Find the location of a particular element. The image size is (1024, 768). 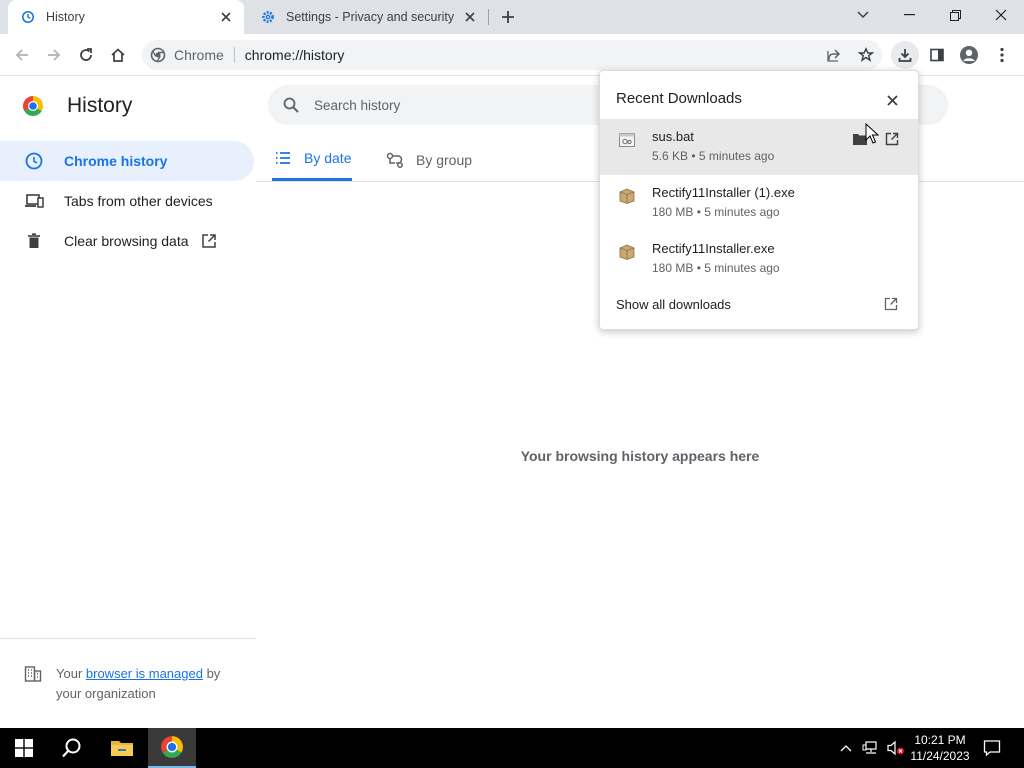

menu-button is located at coordinates (1002, 55).